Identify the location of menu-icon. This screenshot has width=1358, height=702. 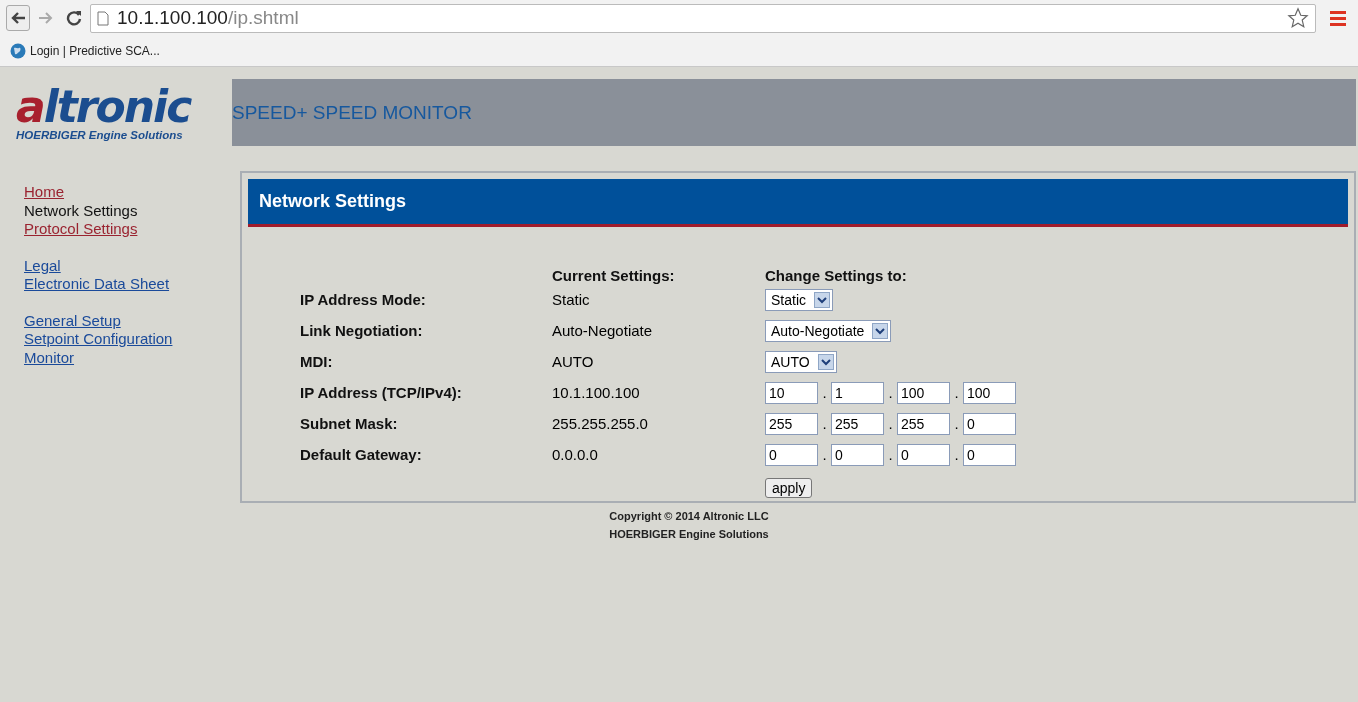
(1338, 18).